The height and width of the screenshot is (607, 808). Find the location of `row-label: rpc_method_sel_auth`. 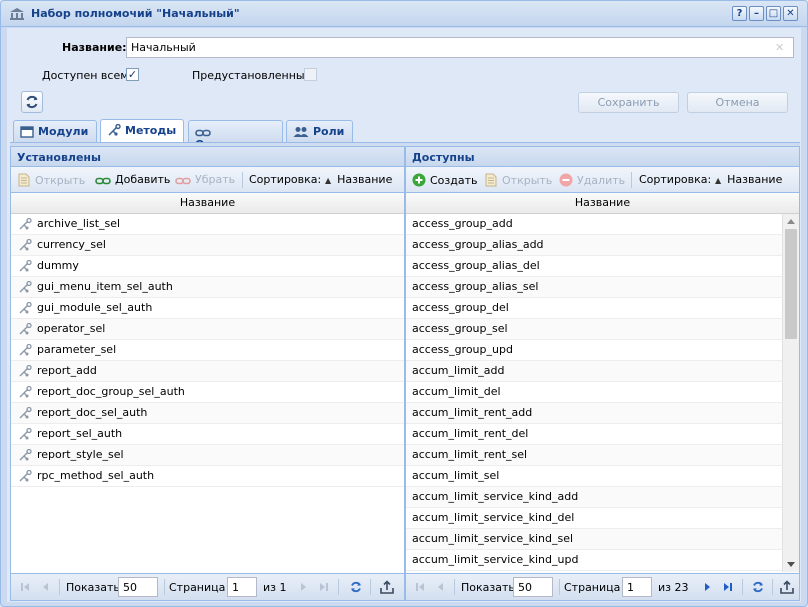

row-label: rpc_method_sel_auth is located at coordinates (96, 475).